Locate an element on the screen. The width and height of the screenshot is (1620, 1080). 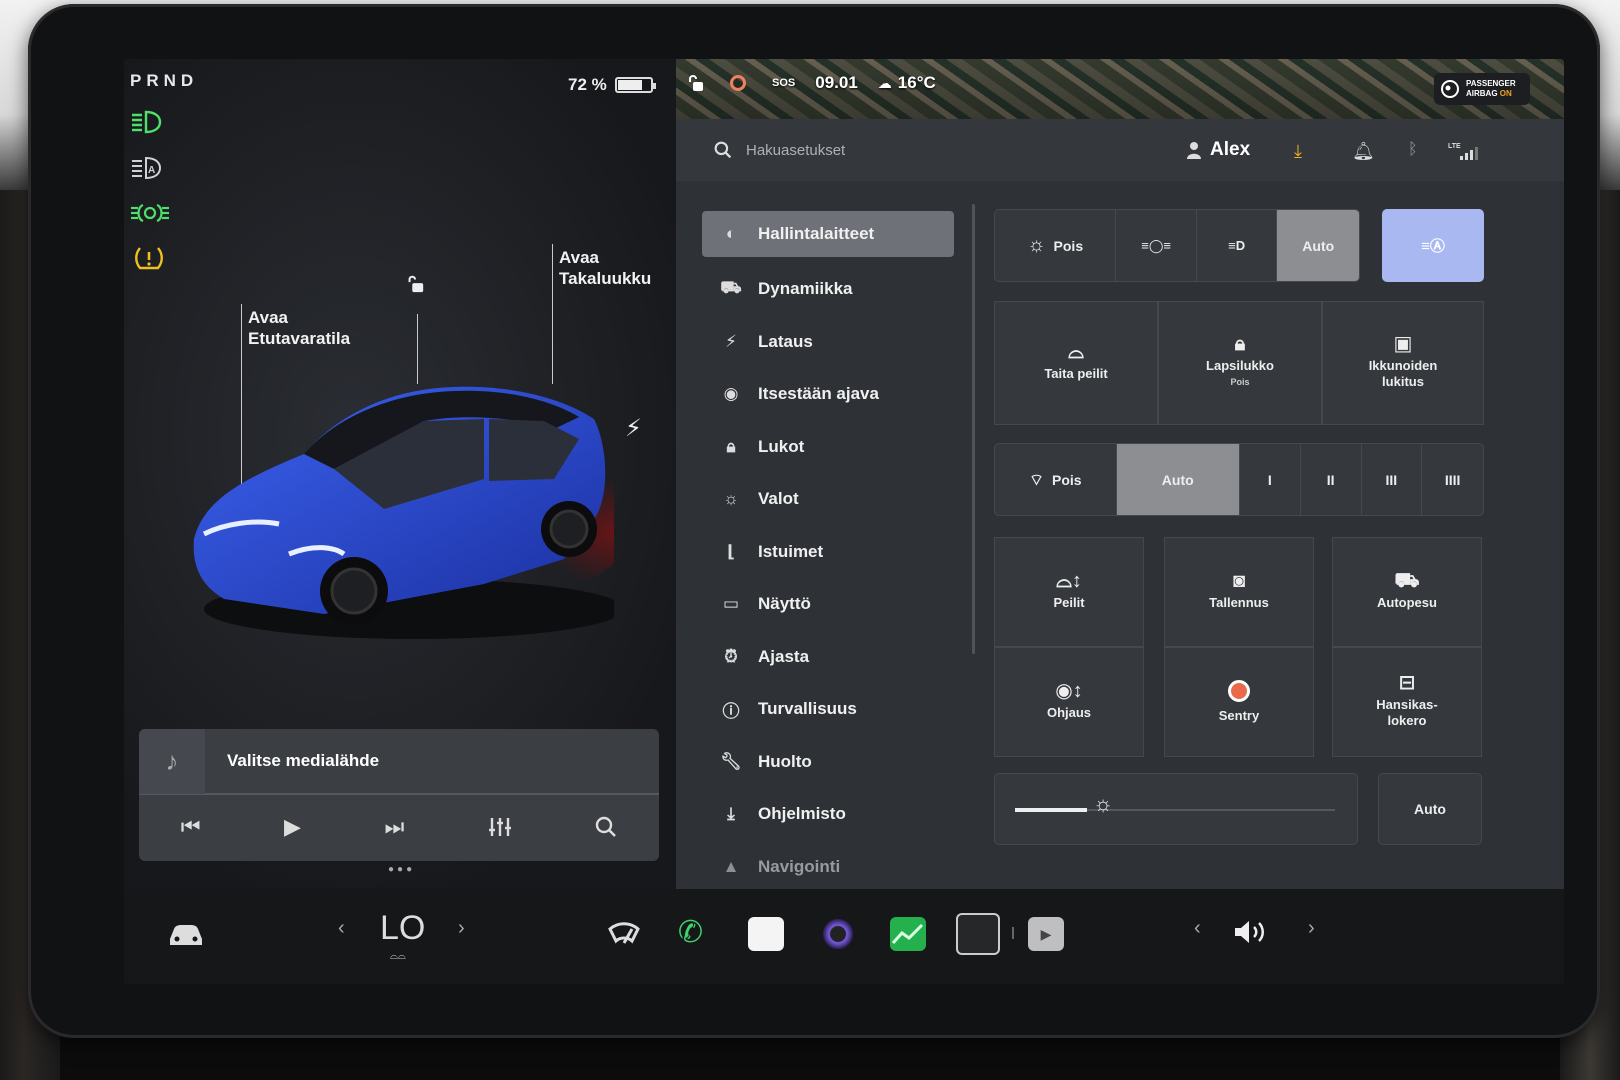
volume-up-chevron-icon: › is located at coordinates (1311, 928).